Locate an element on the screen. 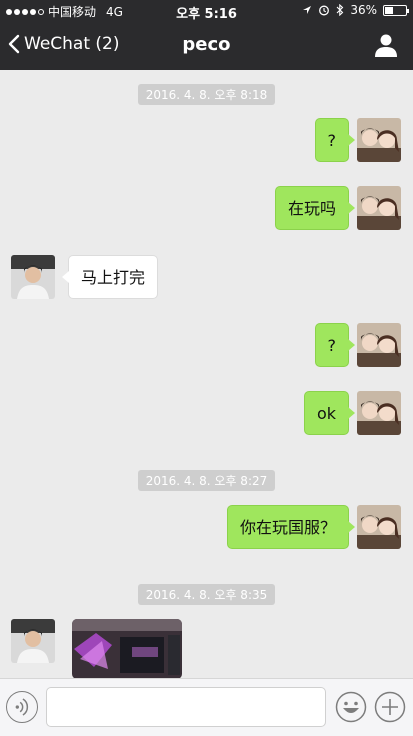 Image resolution: width=413 pixels, height=736 pixels. nav-bar: WeChat (2) peco is located at coordinates (206, 46).